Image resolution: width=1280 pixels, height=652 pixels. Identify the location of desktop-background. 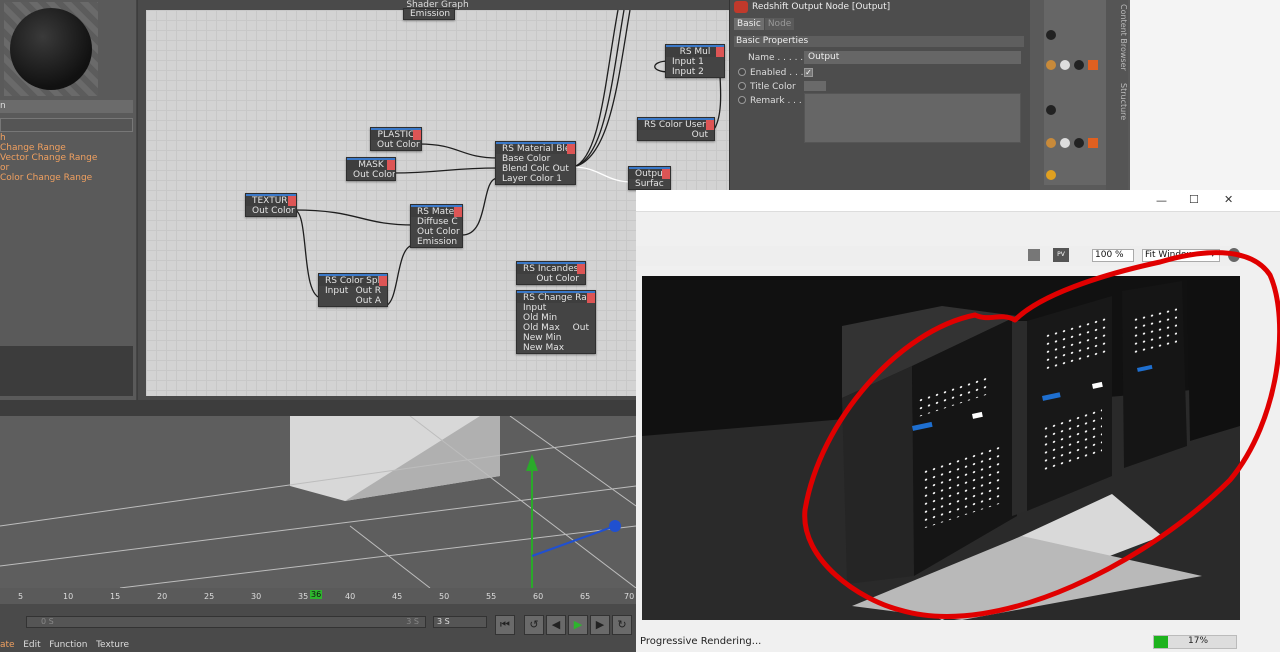
(1205, 95).